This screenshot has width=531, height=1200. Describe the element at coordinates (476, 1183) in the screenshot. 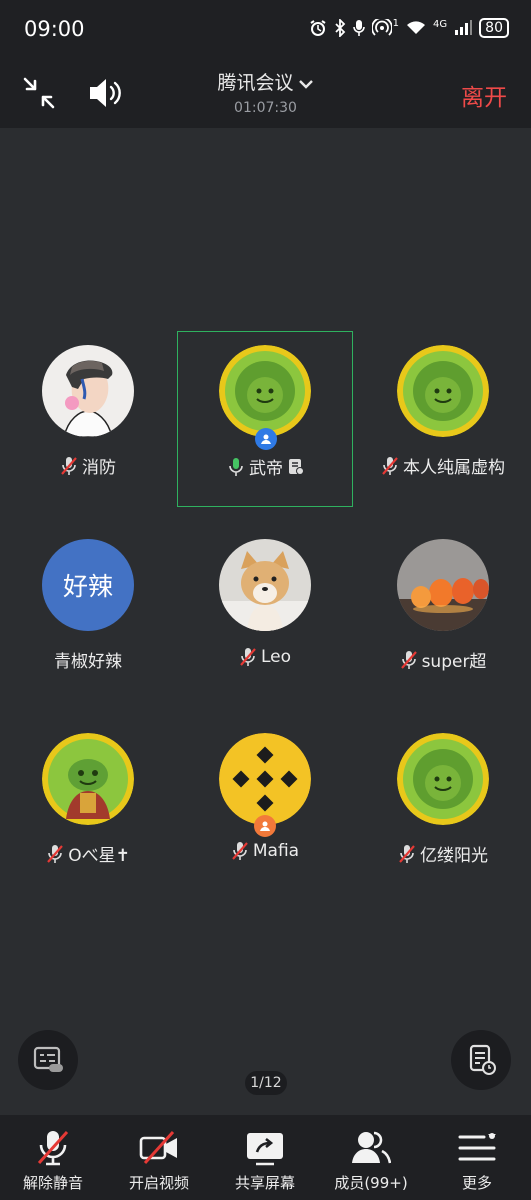

I see `more-label: 更多` at that location.